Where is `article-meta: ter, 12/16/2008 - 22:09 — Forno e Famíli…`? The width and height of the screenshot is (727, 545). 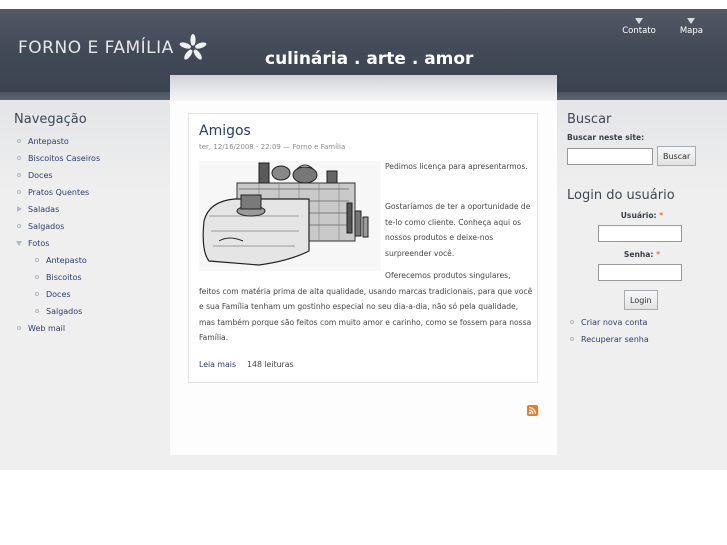 article-meta: ter, 12/16/2008 - 22:09 — Forno e Famíli… is located at coordinates (272, 147).